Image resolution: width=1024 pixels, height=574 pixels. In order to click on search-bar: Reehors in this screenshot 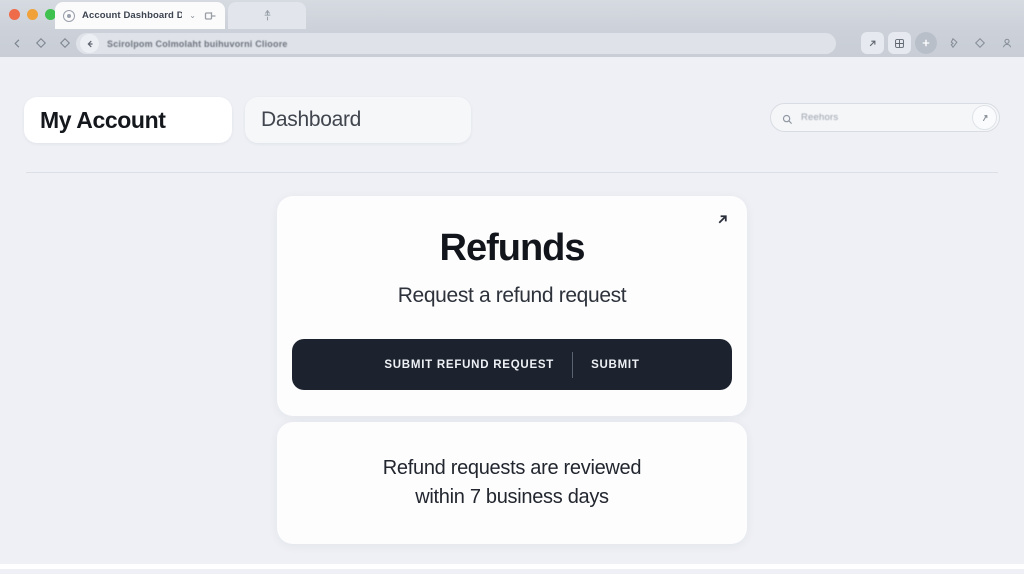, I will do `click(885, 117)`.